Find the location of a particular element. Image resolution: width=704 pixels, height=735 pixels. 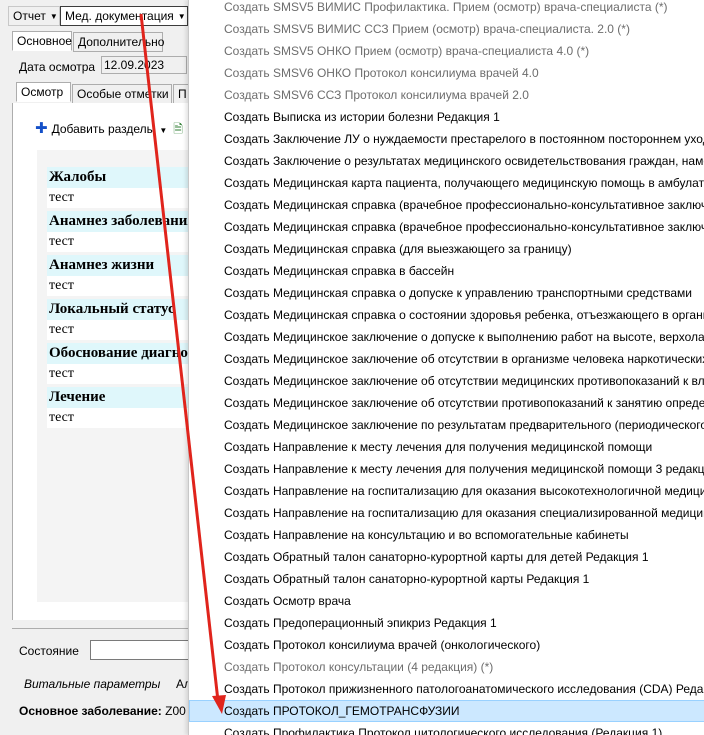

exam-date-label: Дата осмотра is located at coordinates (57, 67).